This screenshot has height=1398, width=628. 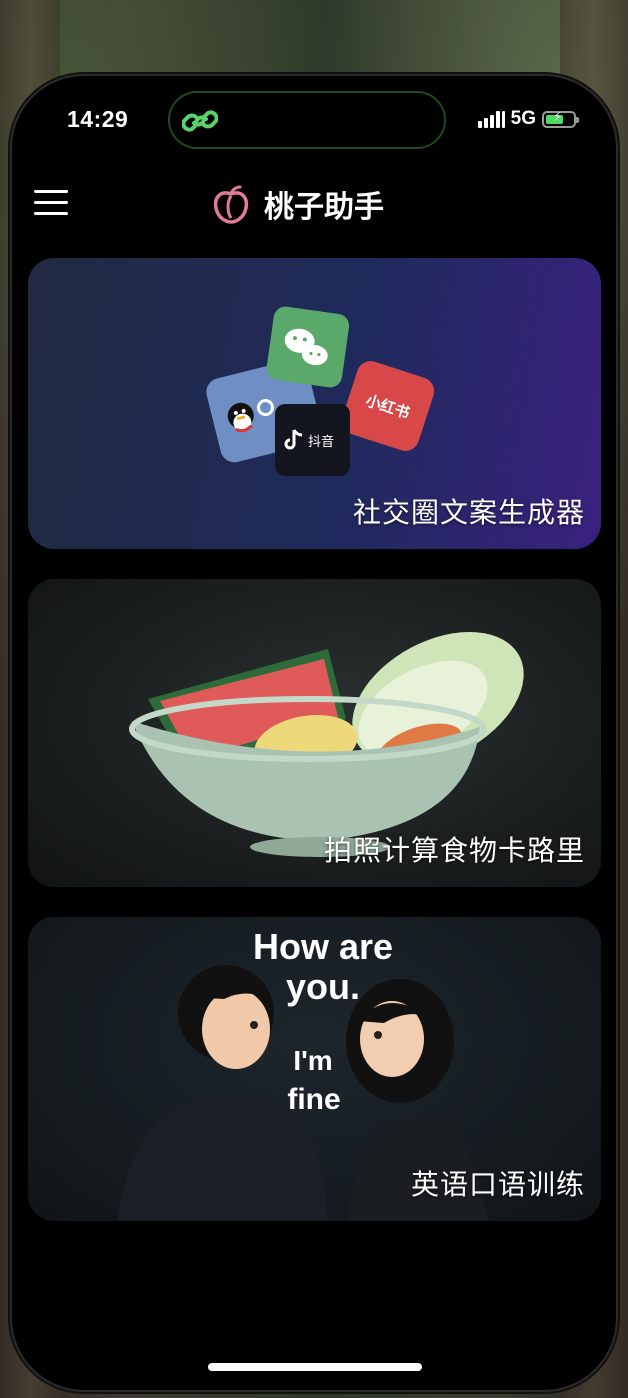 What do you see at coordinates (313, 1060) in the screenshot?
I see `speech-im: I'm` at bounding box center [313, 1060].